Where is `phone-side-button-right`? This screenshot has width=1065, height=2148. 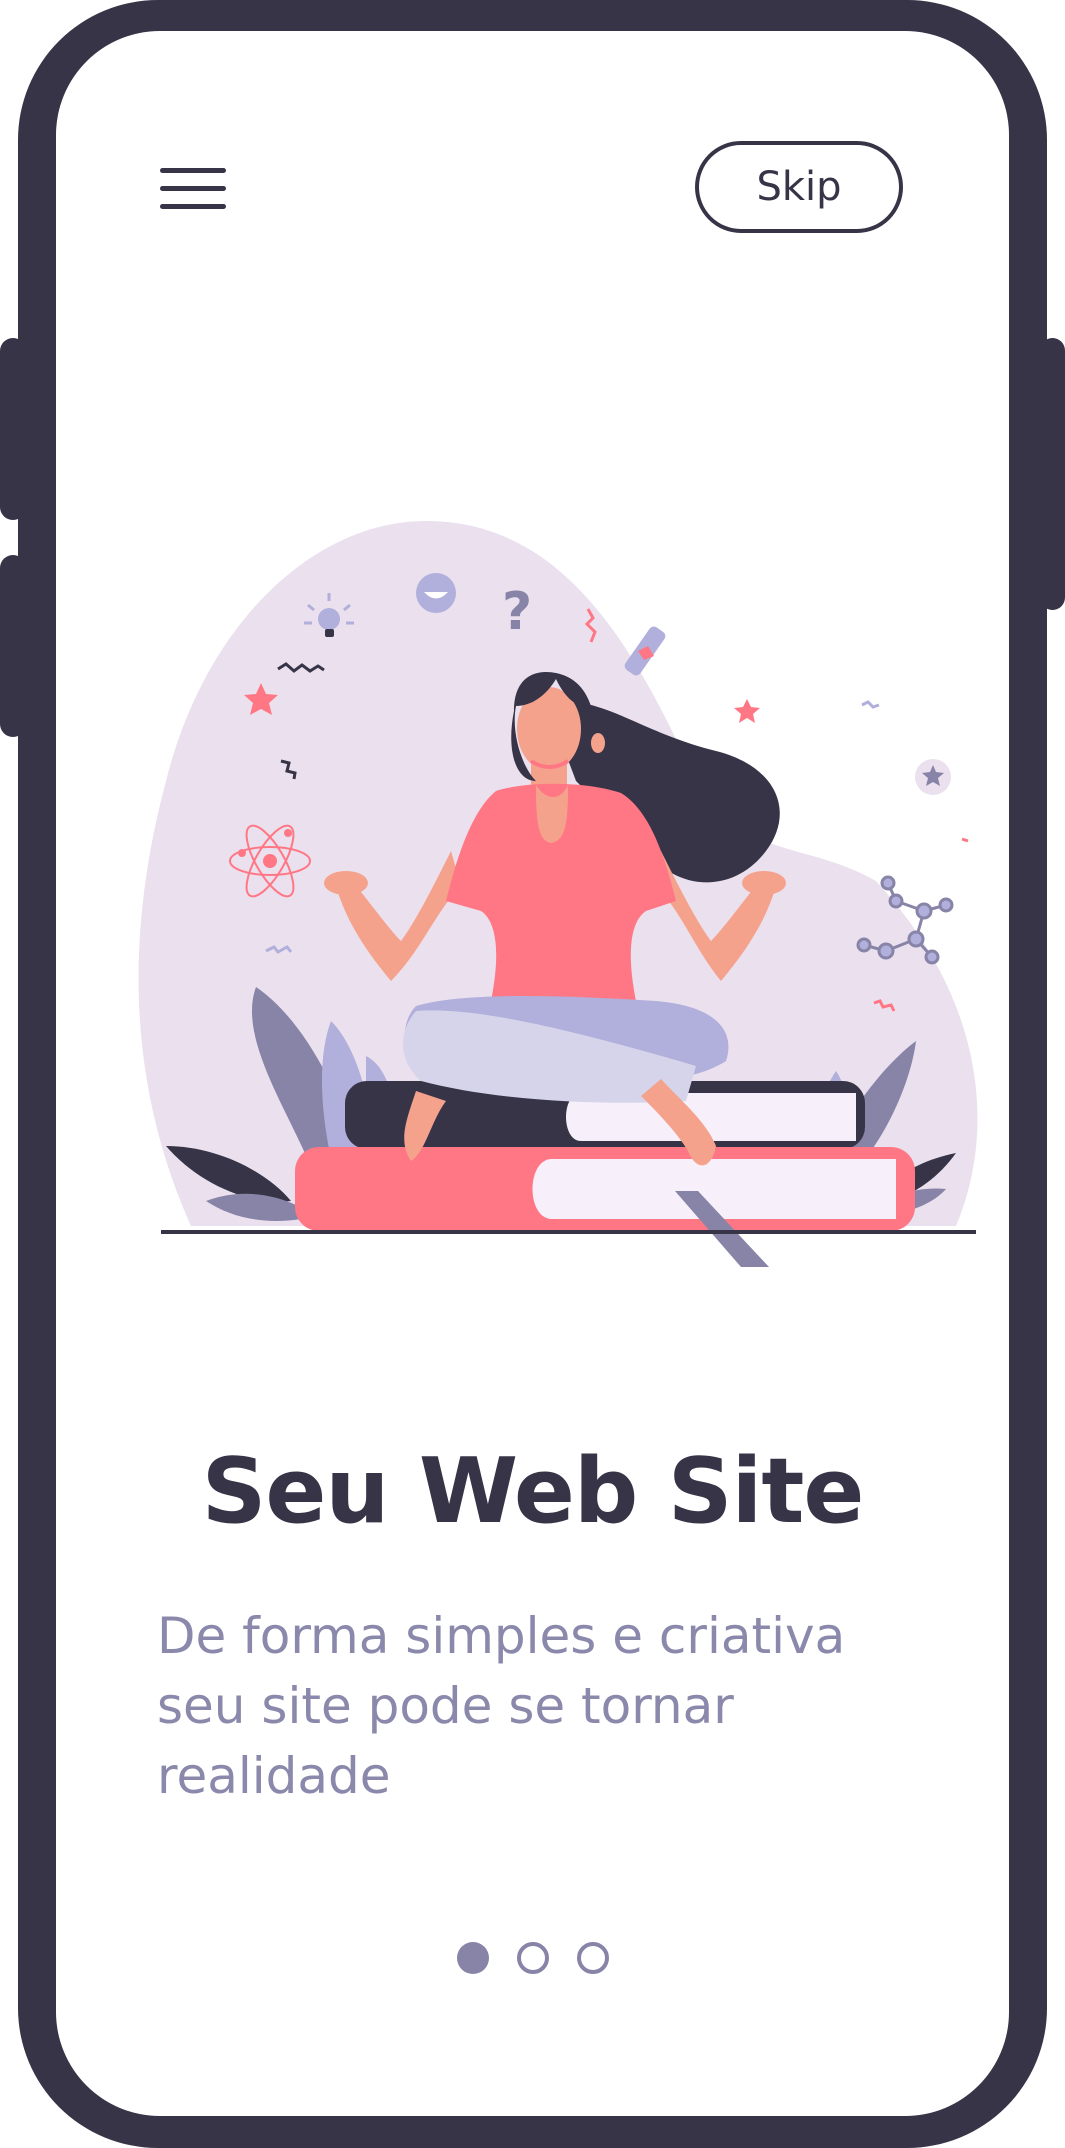
phone-side-button-right is located at coordinates (1052, 474).